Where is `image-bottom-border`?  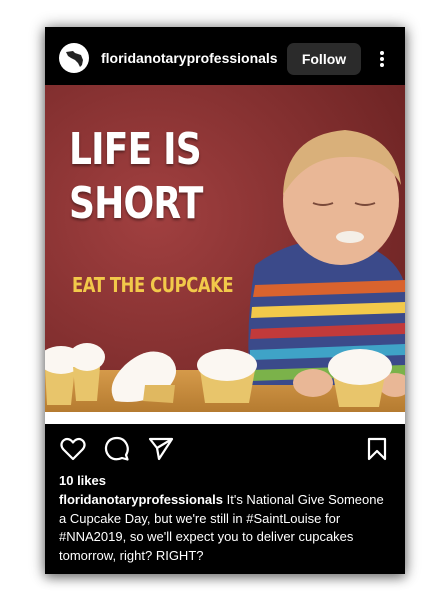 image-bottom-border is located at coordinates (225, 418).